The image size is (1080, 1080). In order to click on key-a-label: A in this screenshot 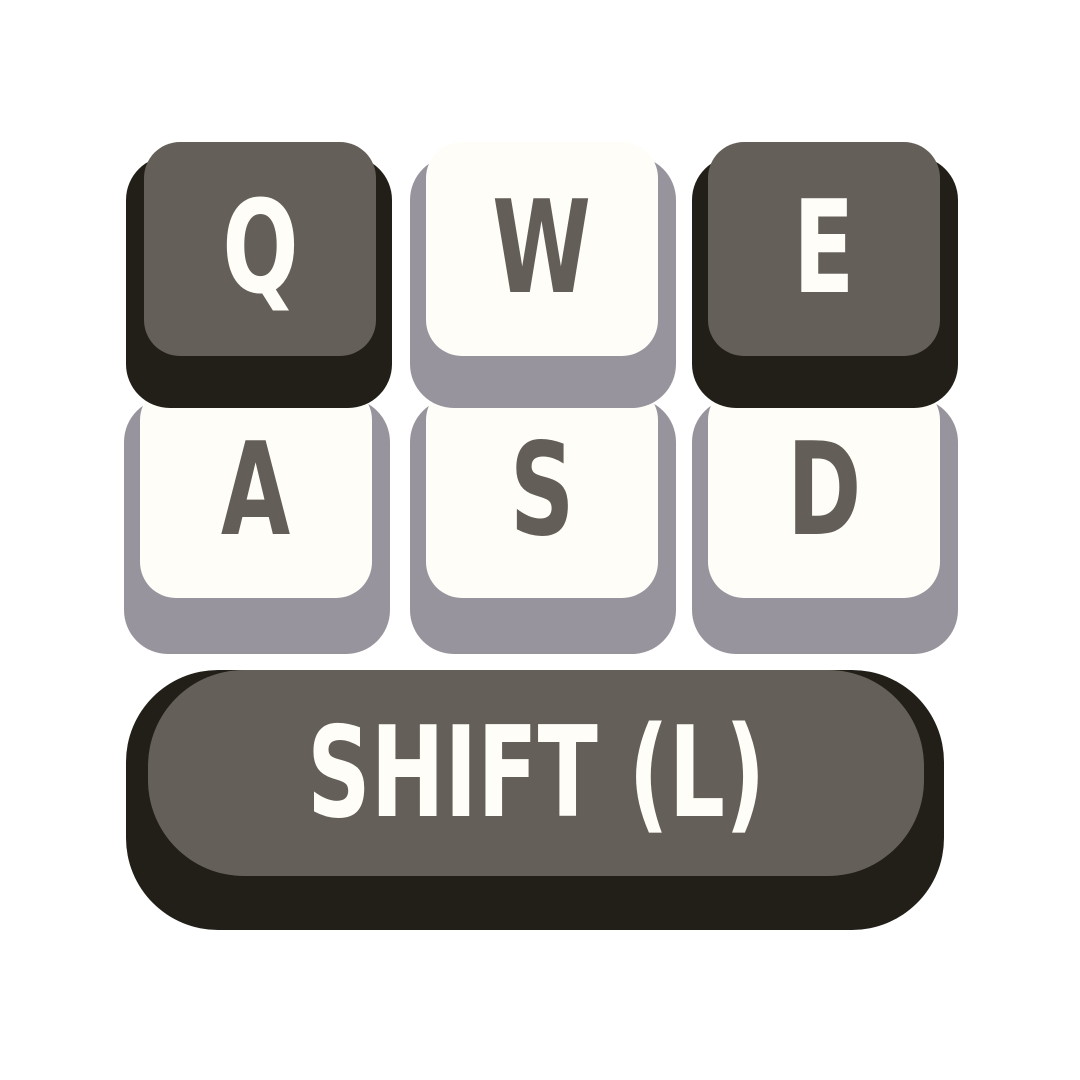, I will do `click(256, 490)`.